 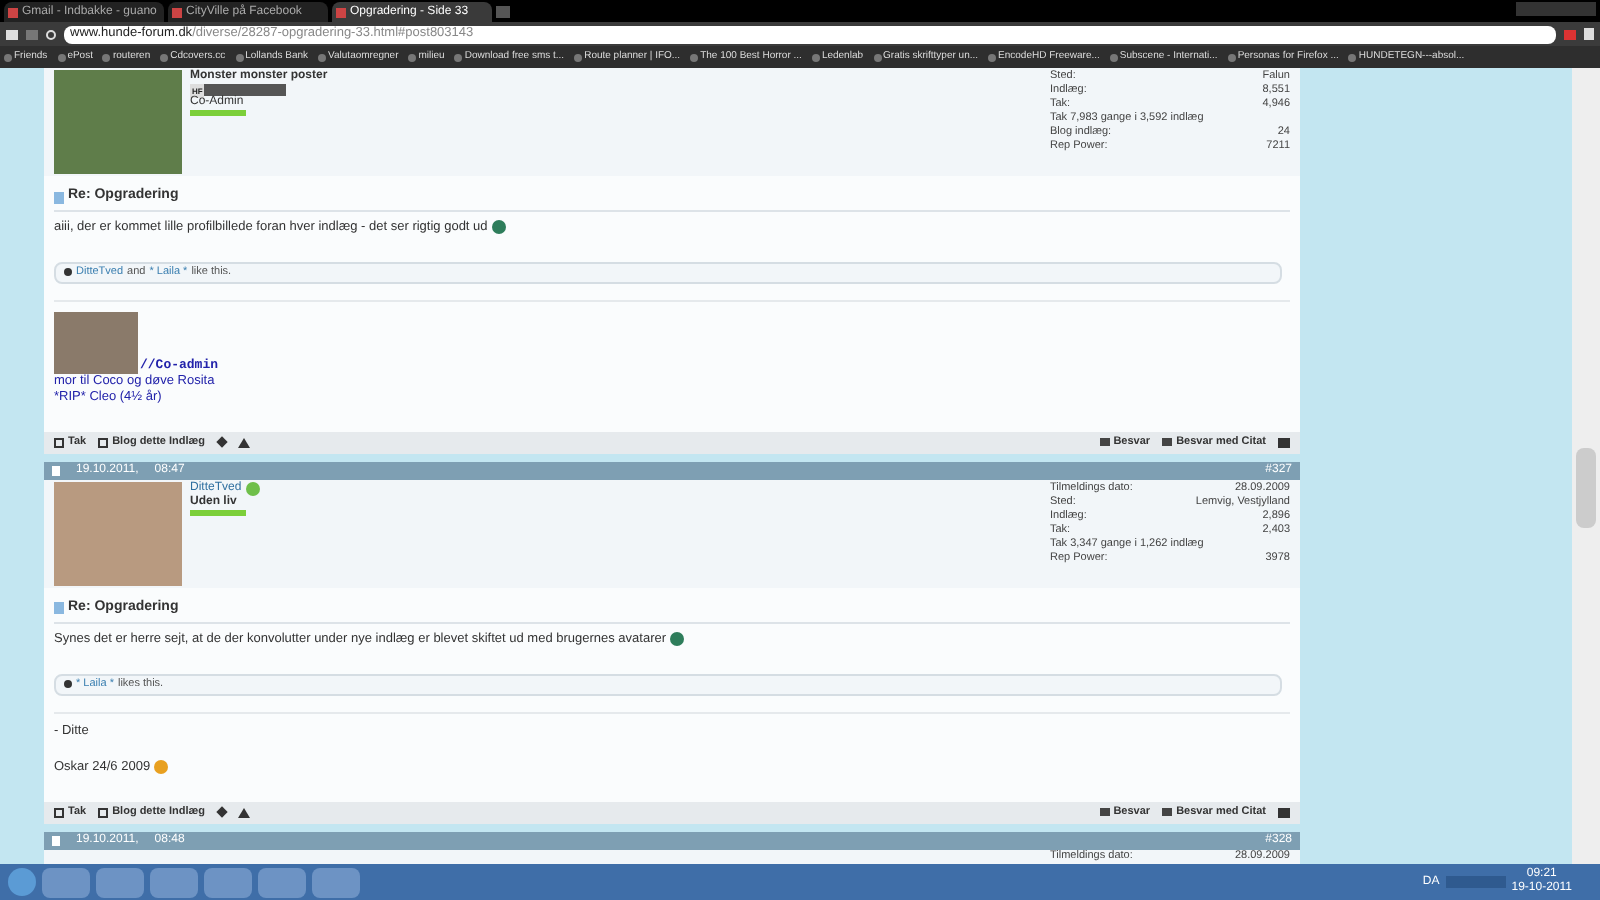 What do you see at coordinates (22, 882) in the screenshot?
I see `start-button` at bounding box center [22, 882].